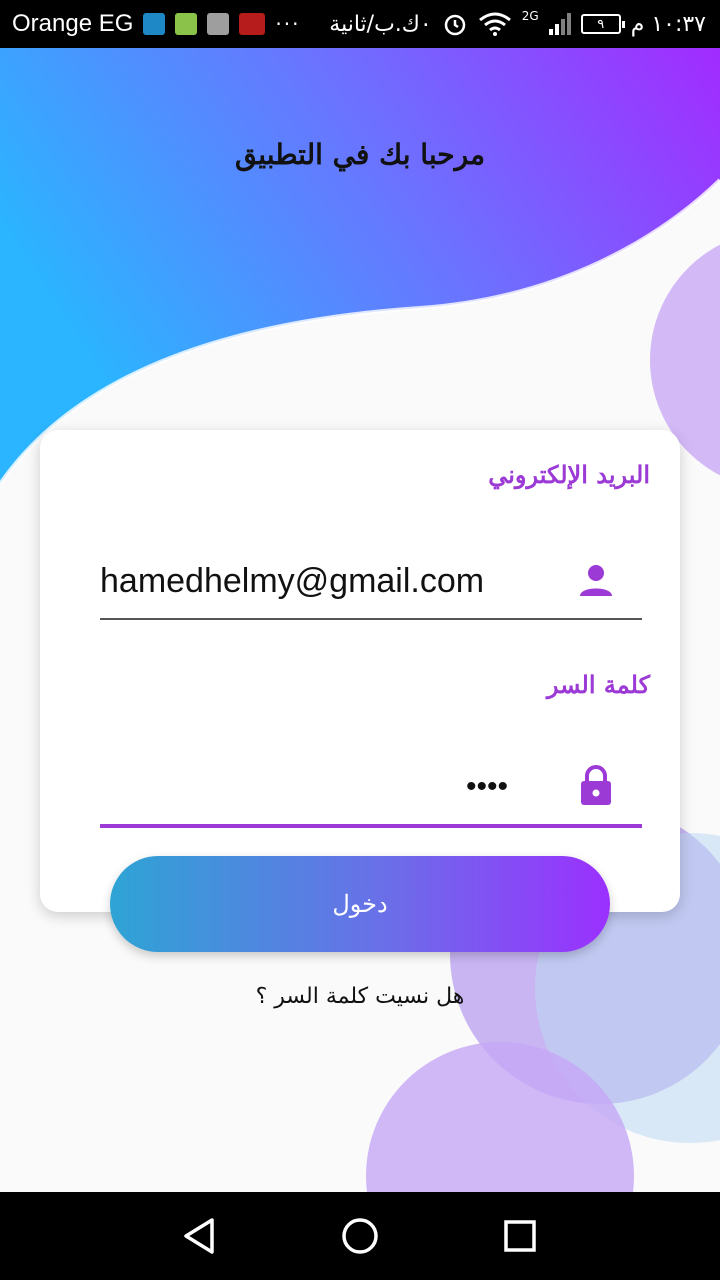 The width and height of the screenshot is (720, 1280). Describe the element at coordinates (252, 24) in the screenshot. I see `photo-notification-icon` at that location.